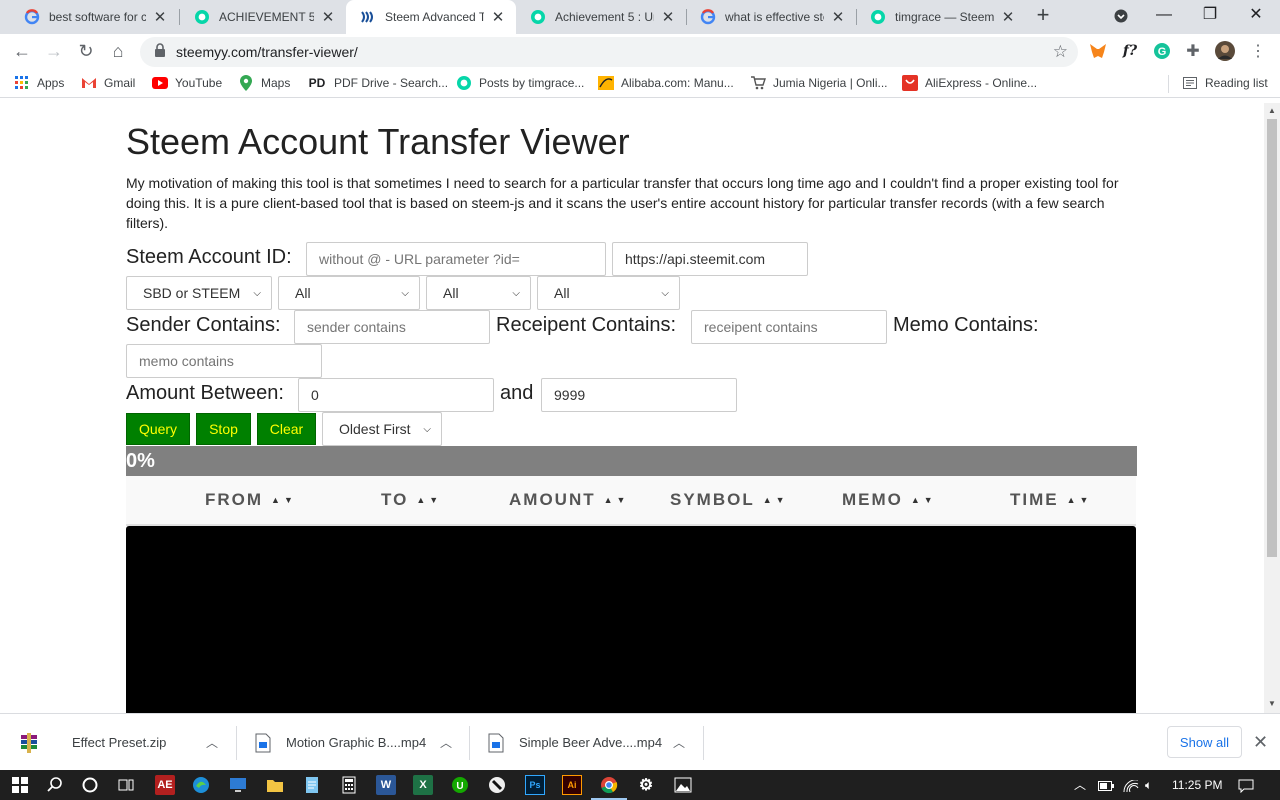  What do you see at coordinates (1225, 51) in the screenshot?
I see `profile-avatar` at bounding box center [1225, 51].